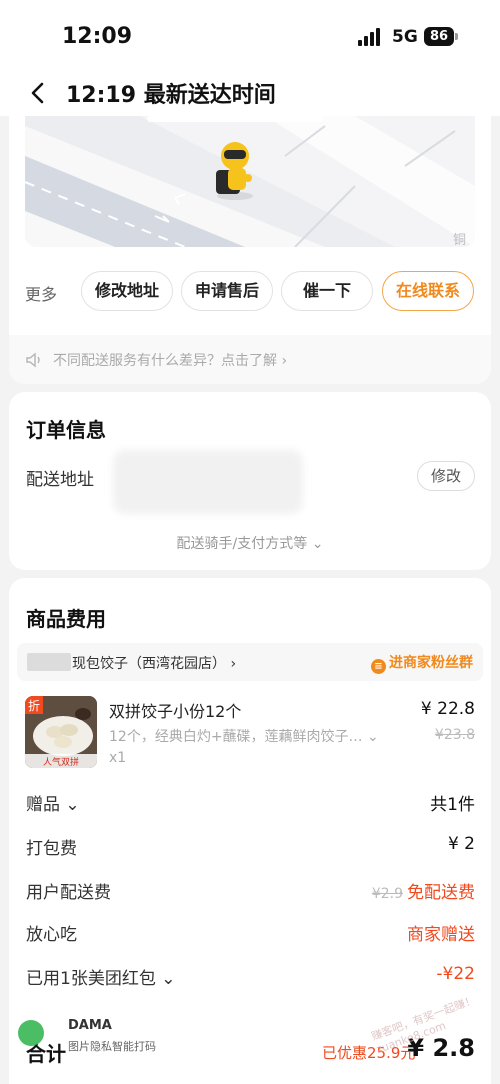 The image size is (500, 1084). What do you see at coordinates (452, 805) in the screenshot?
I see `fee-value: 共1件` at bounding box center [452, 805].